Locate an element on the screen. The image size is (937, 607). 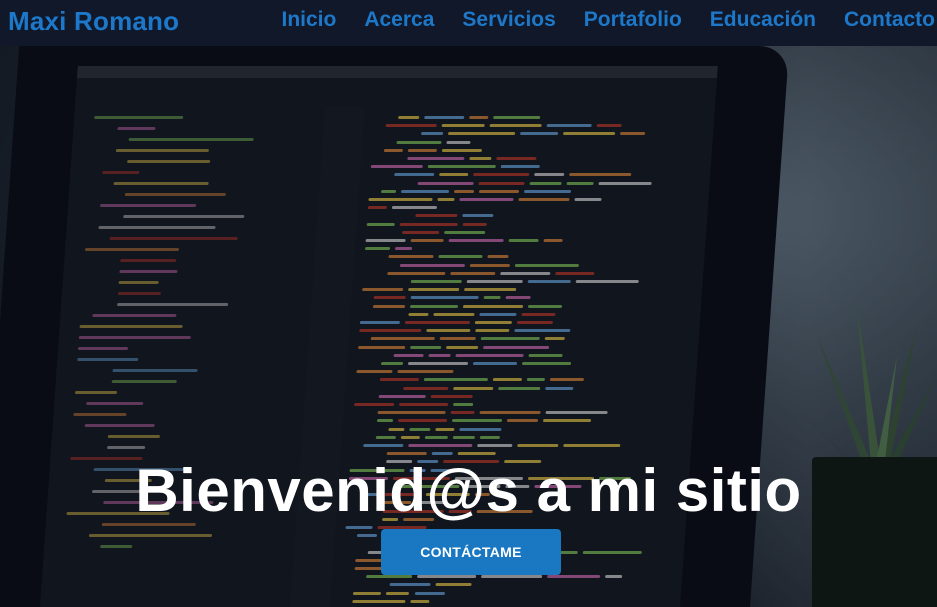
nav-item-inicio: Inicio is located at coordinates (308, 20).